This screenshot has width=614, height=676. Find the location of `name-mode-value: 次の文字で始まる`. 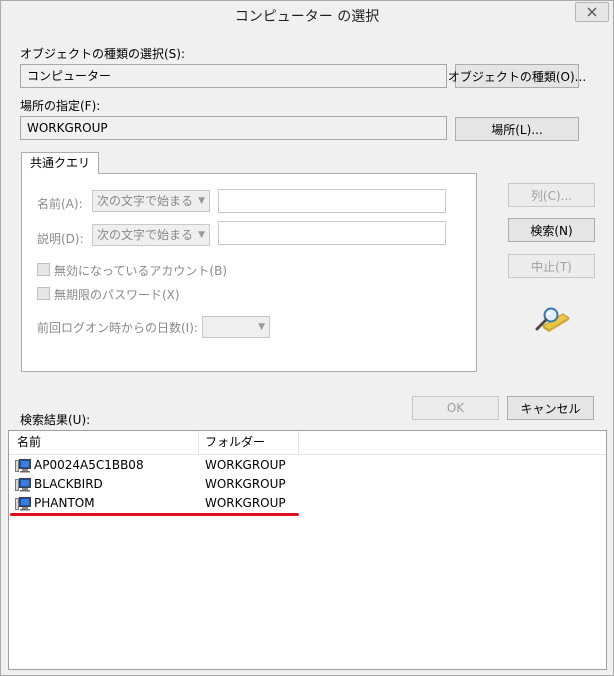

name-mode-value: 次の文字で始まる is located at coordinates (145, 201).